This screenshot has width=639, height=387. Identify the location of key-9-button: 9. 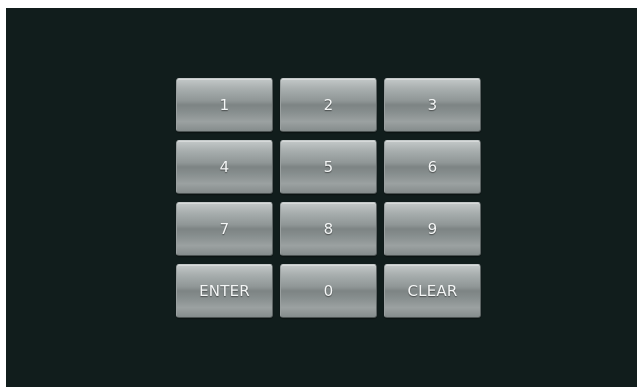
(432, 229).